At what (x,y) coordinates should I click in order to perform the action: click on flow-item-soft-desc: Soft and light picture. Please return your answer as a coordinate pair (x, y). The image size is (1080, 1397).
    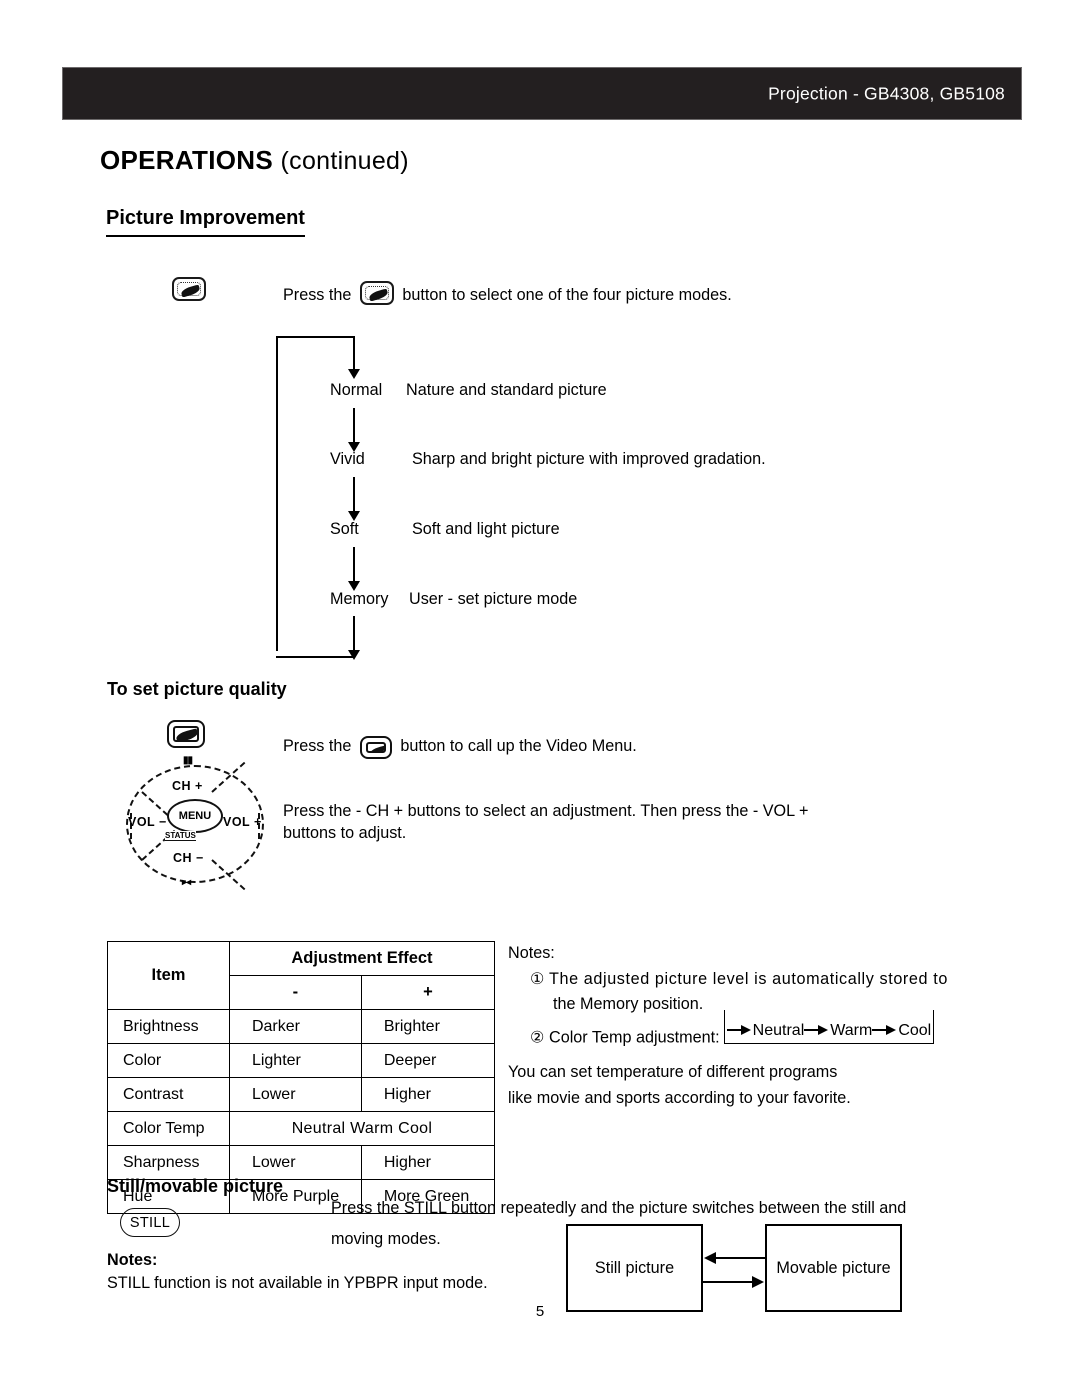
    Looking at the image, I should click on (486, 529).